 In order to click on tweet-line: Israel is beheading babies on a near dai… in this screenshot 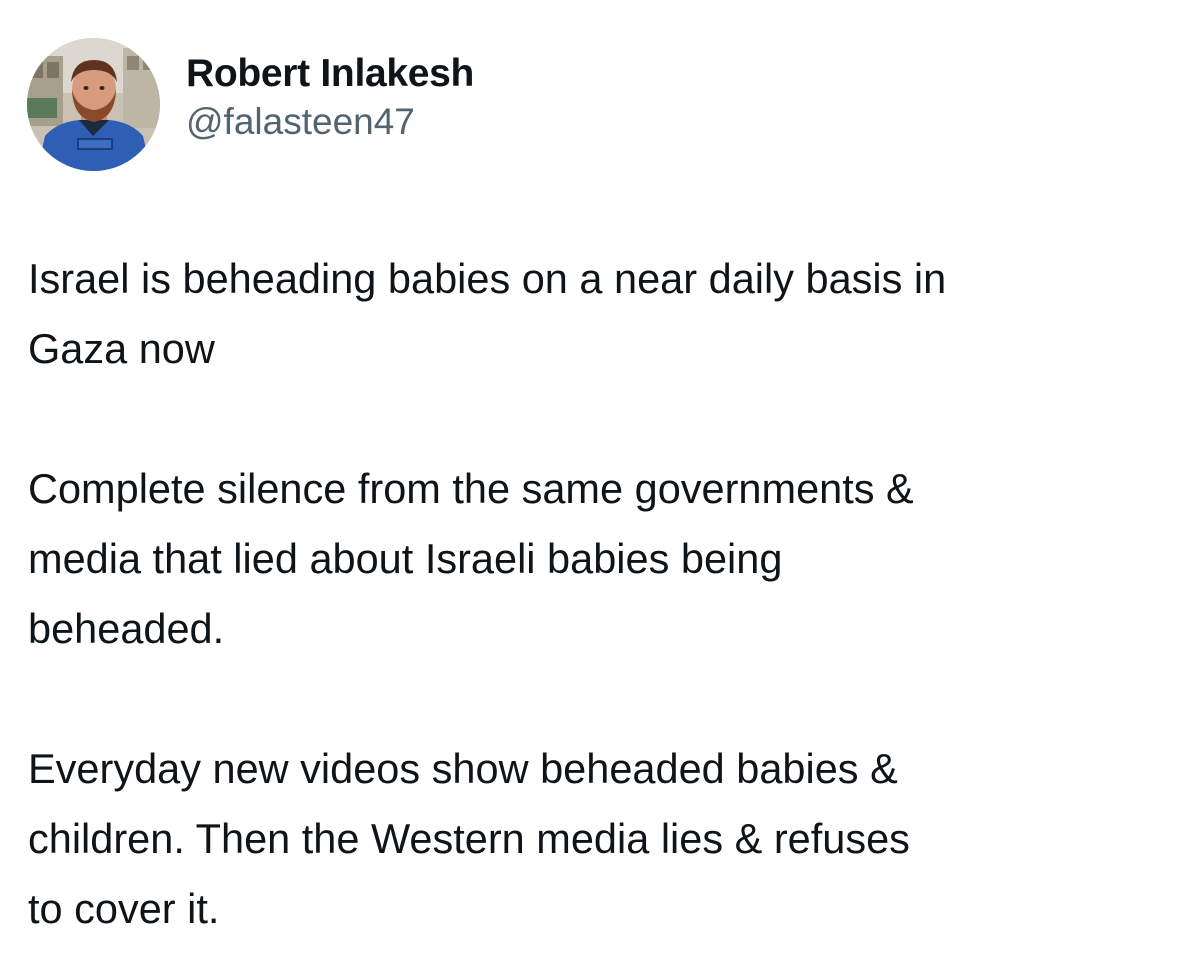, I will do `click(487, 278)`.